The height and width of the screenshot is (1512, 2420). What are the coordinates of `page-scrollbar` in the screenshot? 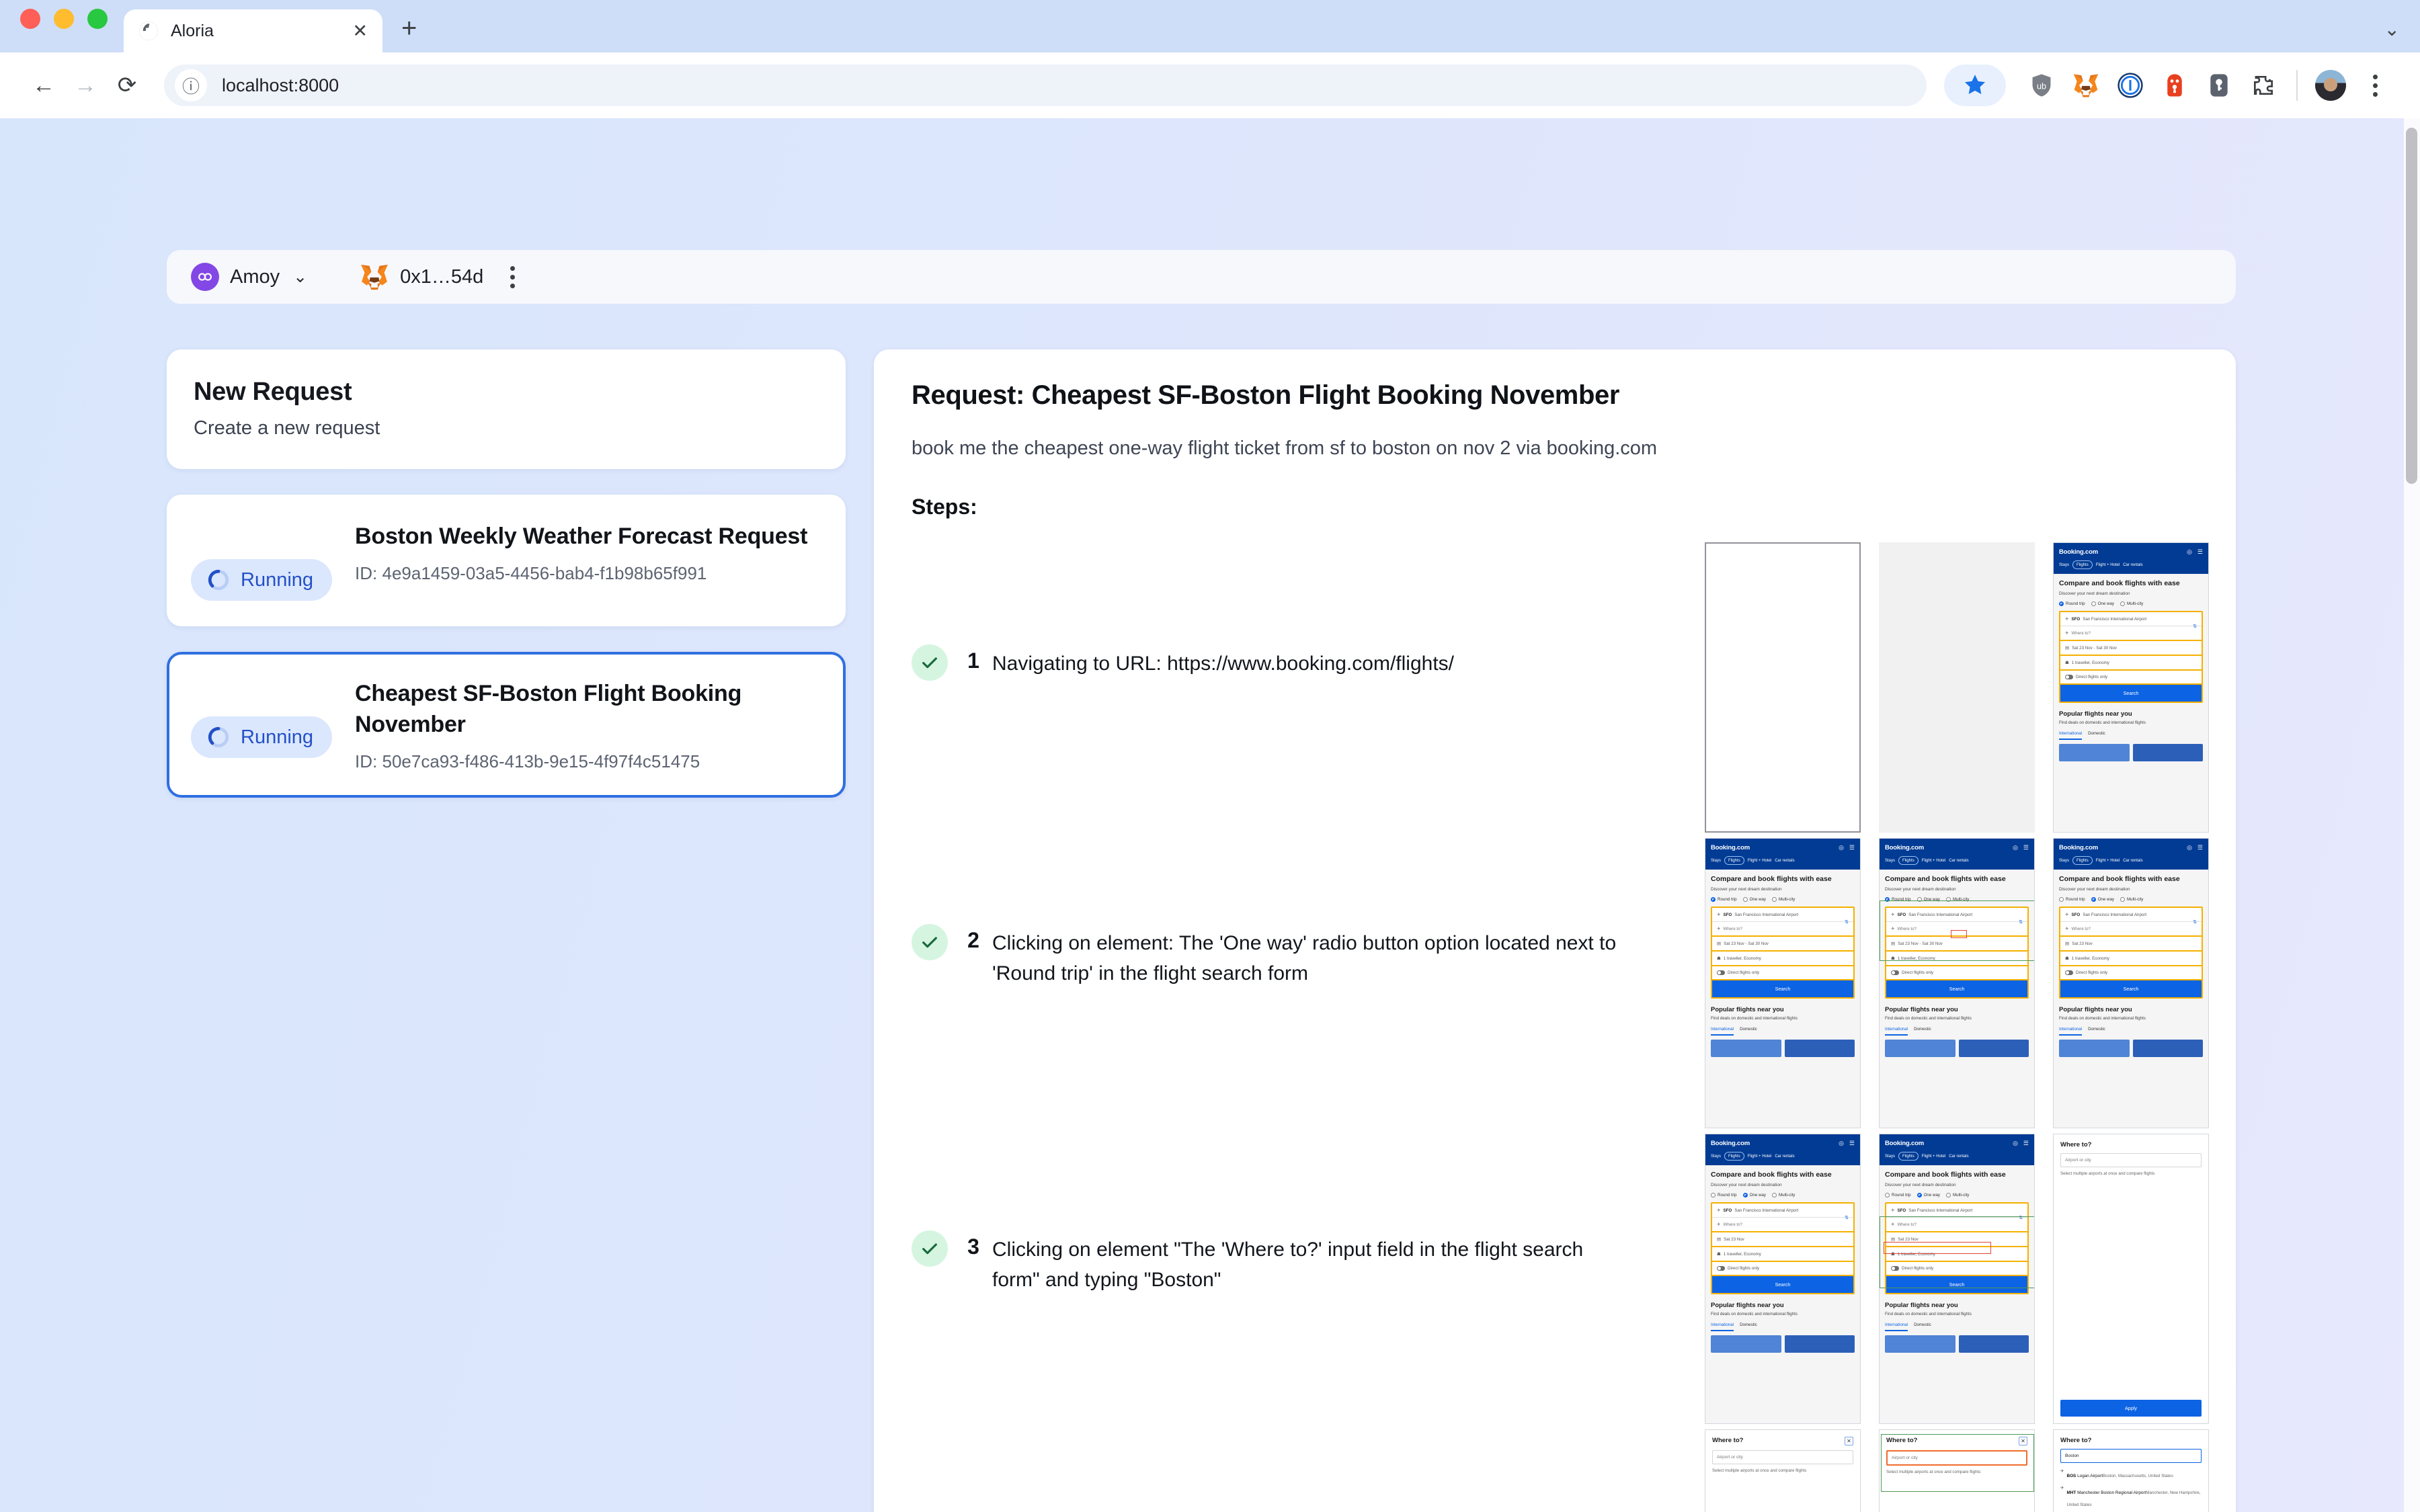 It's located at (2412, 815).